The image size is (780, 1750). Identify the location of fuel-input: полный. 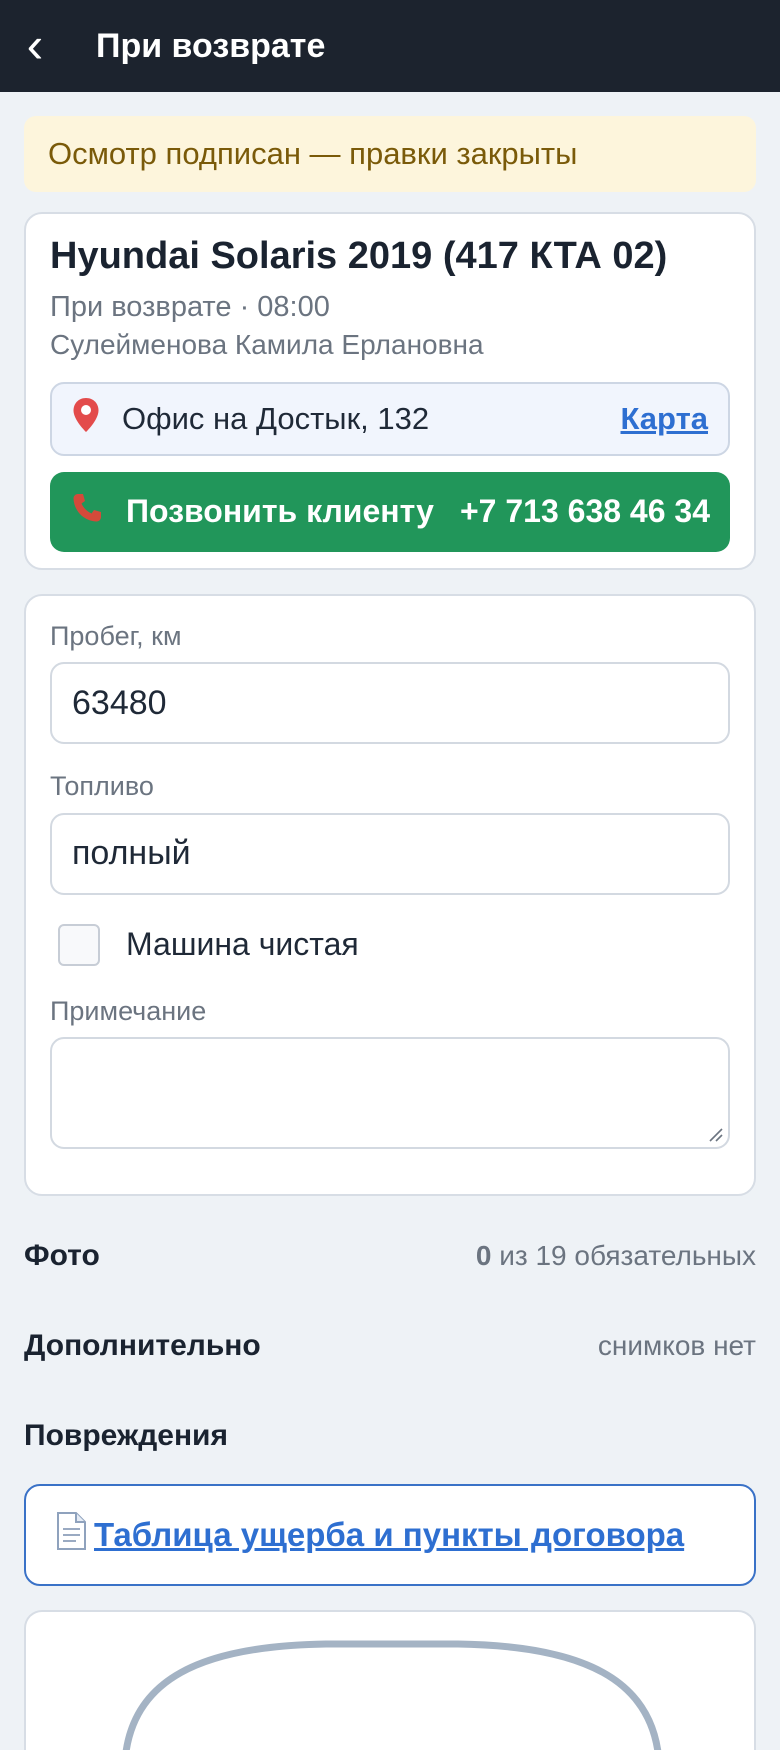
(390, 853).